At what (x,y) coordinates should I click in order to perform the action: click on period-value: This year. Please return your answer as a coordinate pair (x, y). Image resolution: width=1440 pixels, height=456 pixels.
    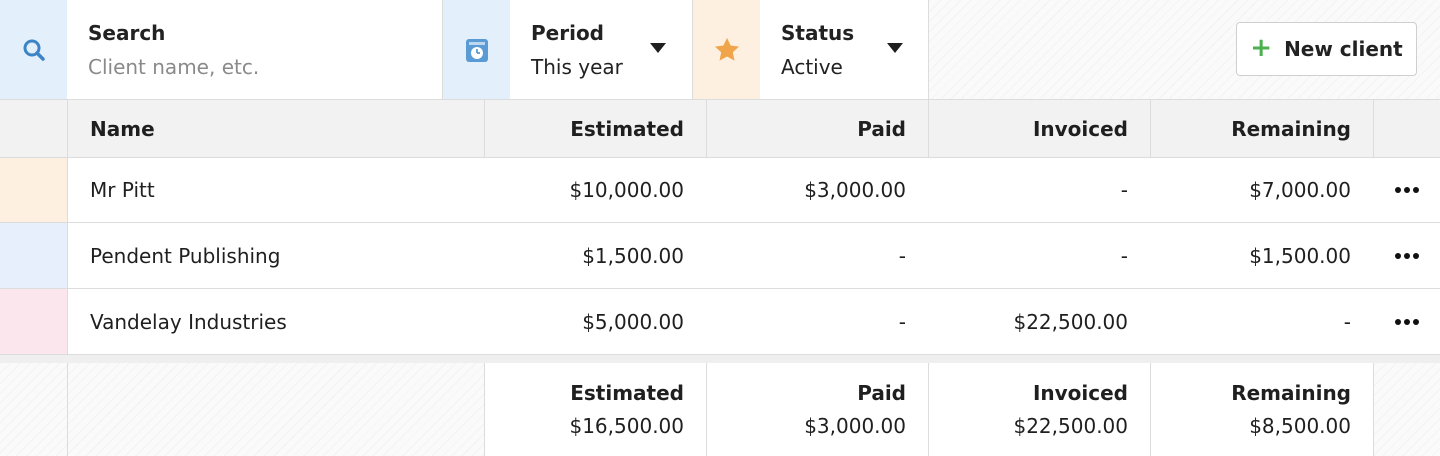
    Looking at the image, I should click on (577, 67).